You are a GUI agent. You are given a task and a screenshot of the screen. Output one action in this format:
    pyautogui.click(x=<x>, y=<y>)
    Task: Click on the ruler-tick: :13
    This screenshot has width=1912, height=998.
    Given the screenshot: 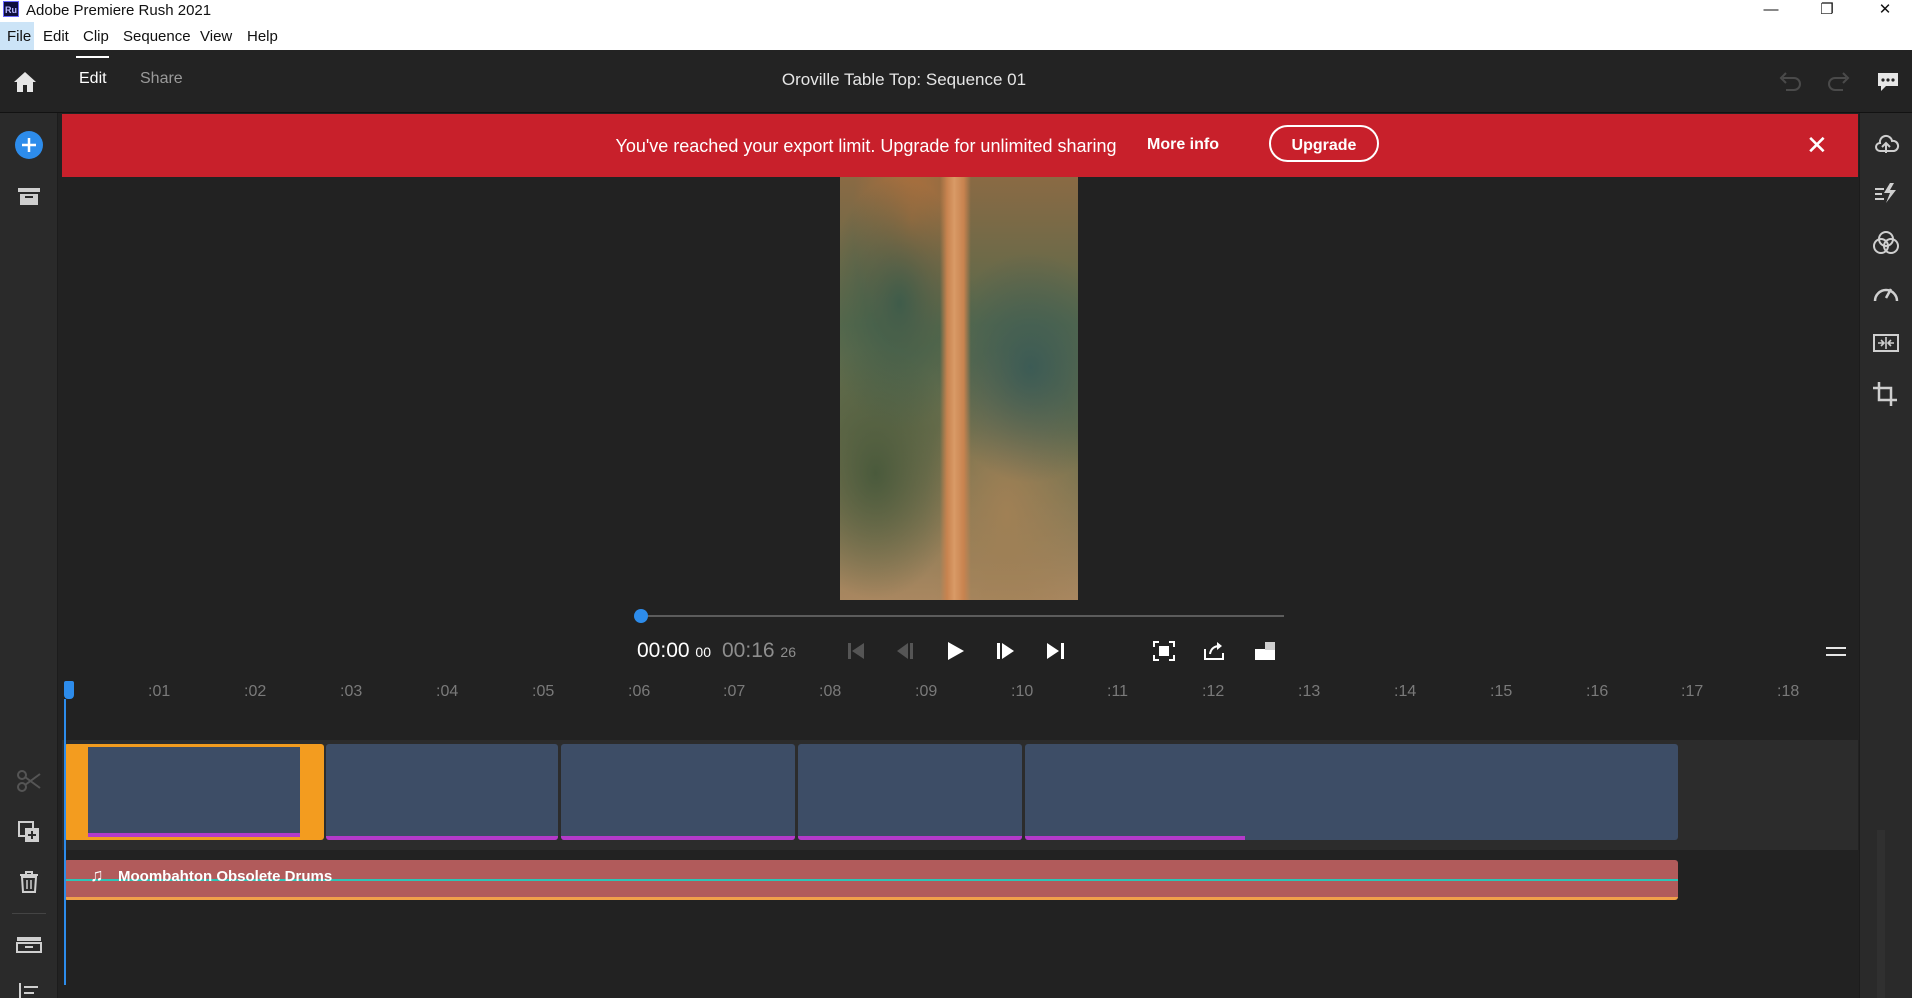 What is the action you would take?
    pyautogui.click(x=1309, y=691)
    